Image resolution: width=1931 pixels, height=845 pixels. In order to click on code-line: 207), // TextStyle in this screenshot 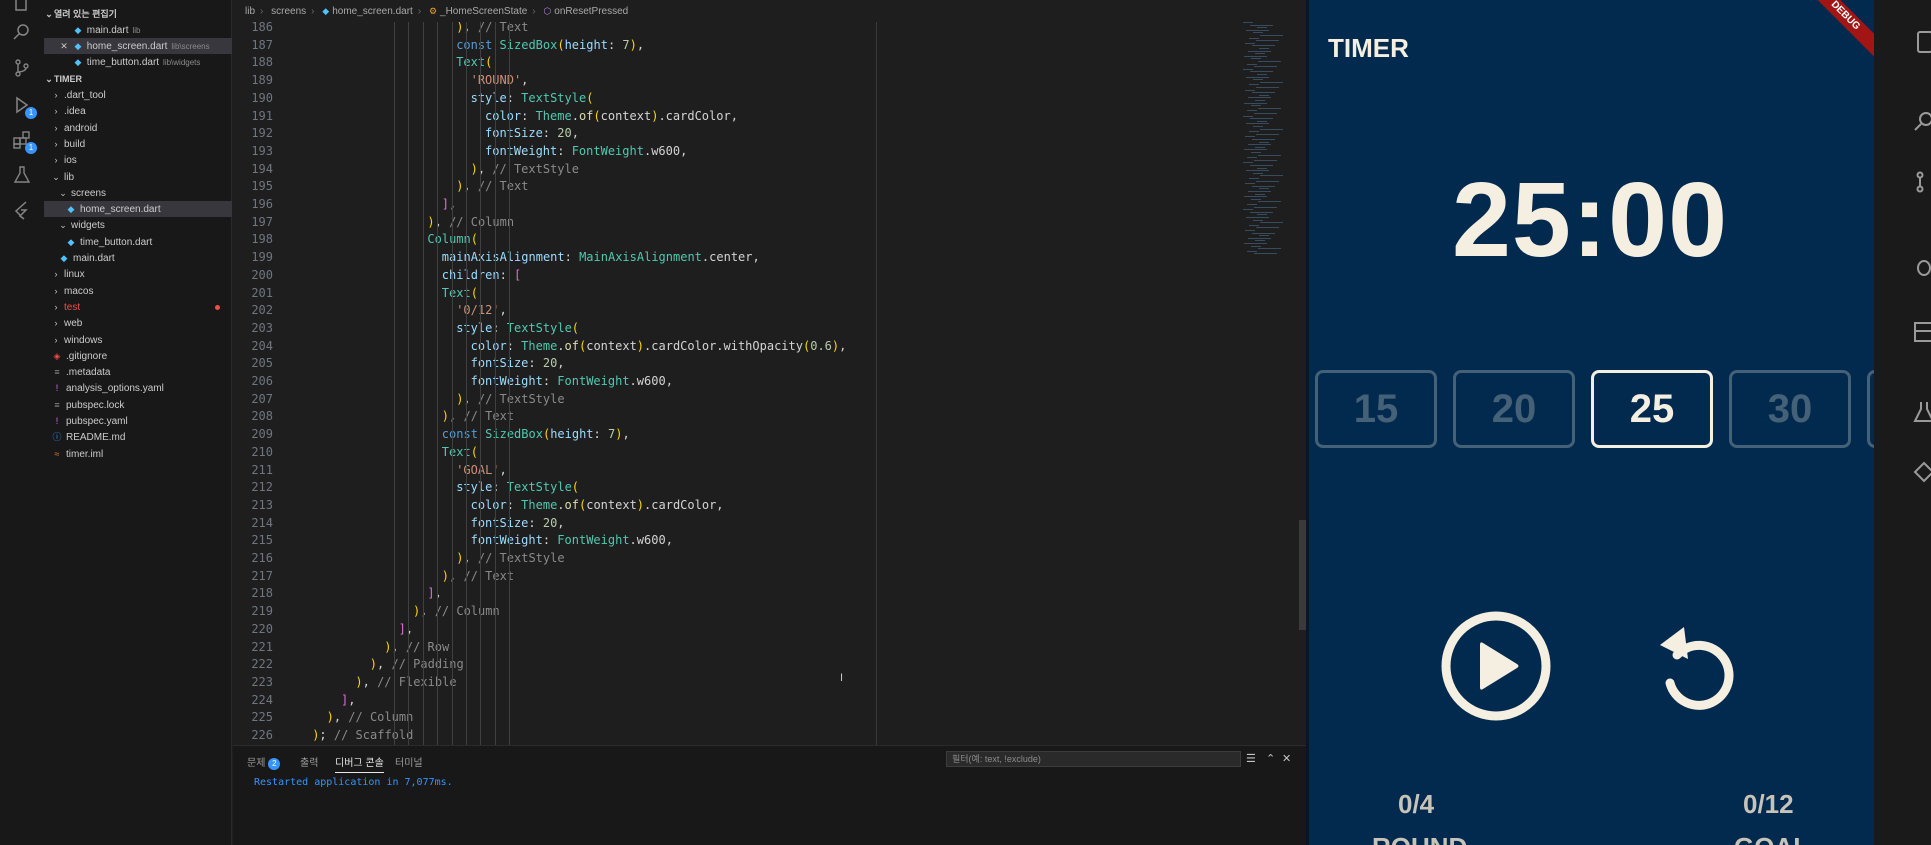, I will do `click(733, 401)`.